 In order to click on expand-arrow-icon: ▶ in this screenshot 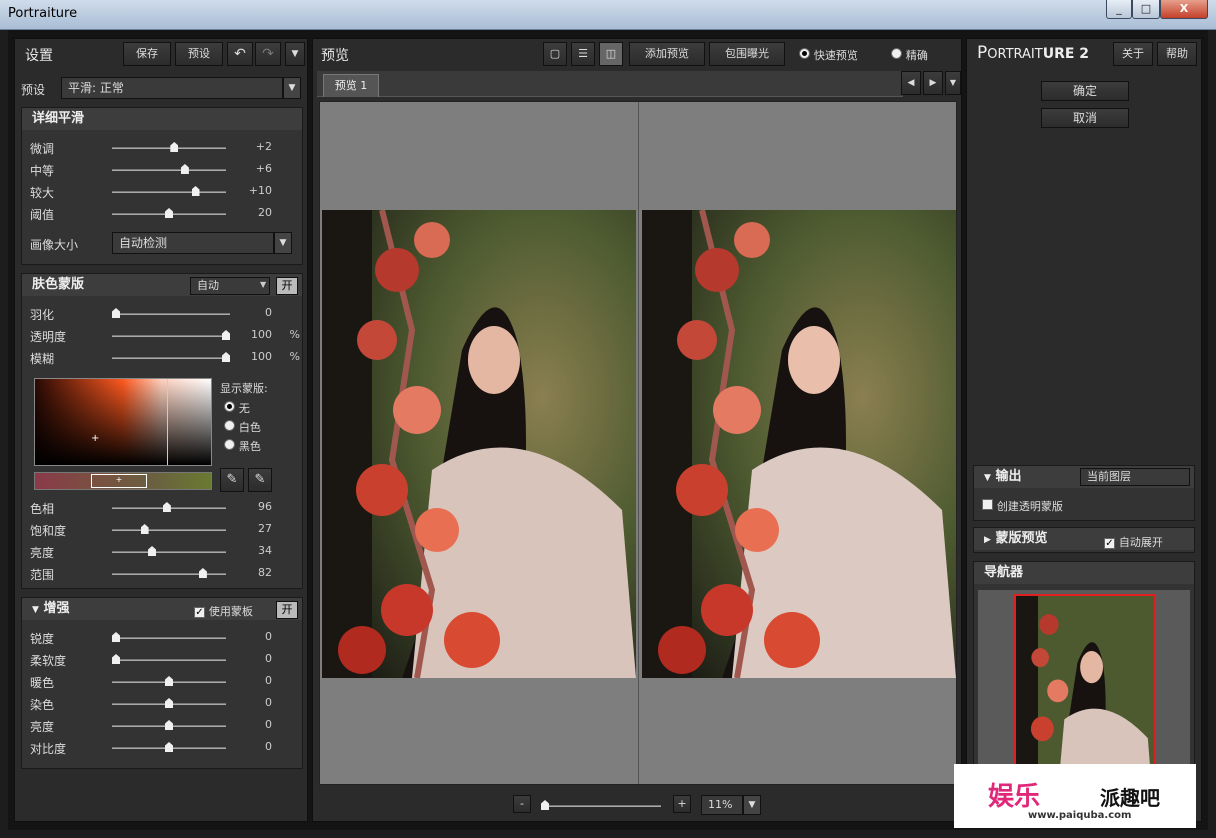, I will do `click(987, 540)`.